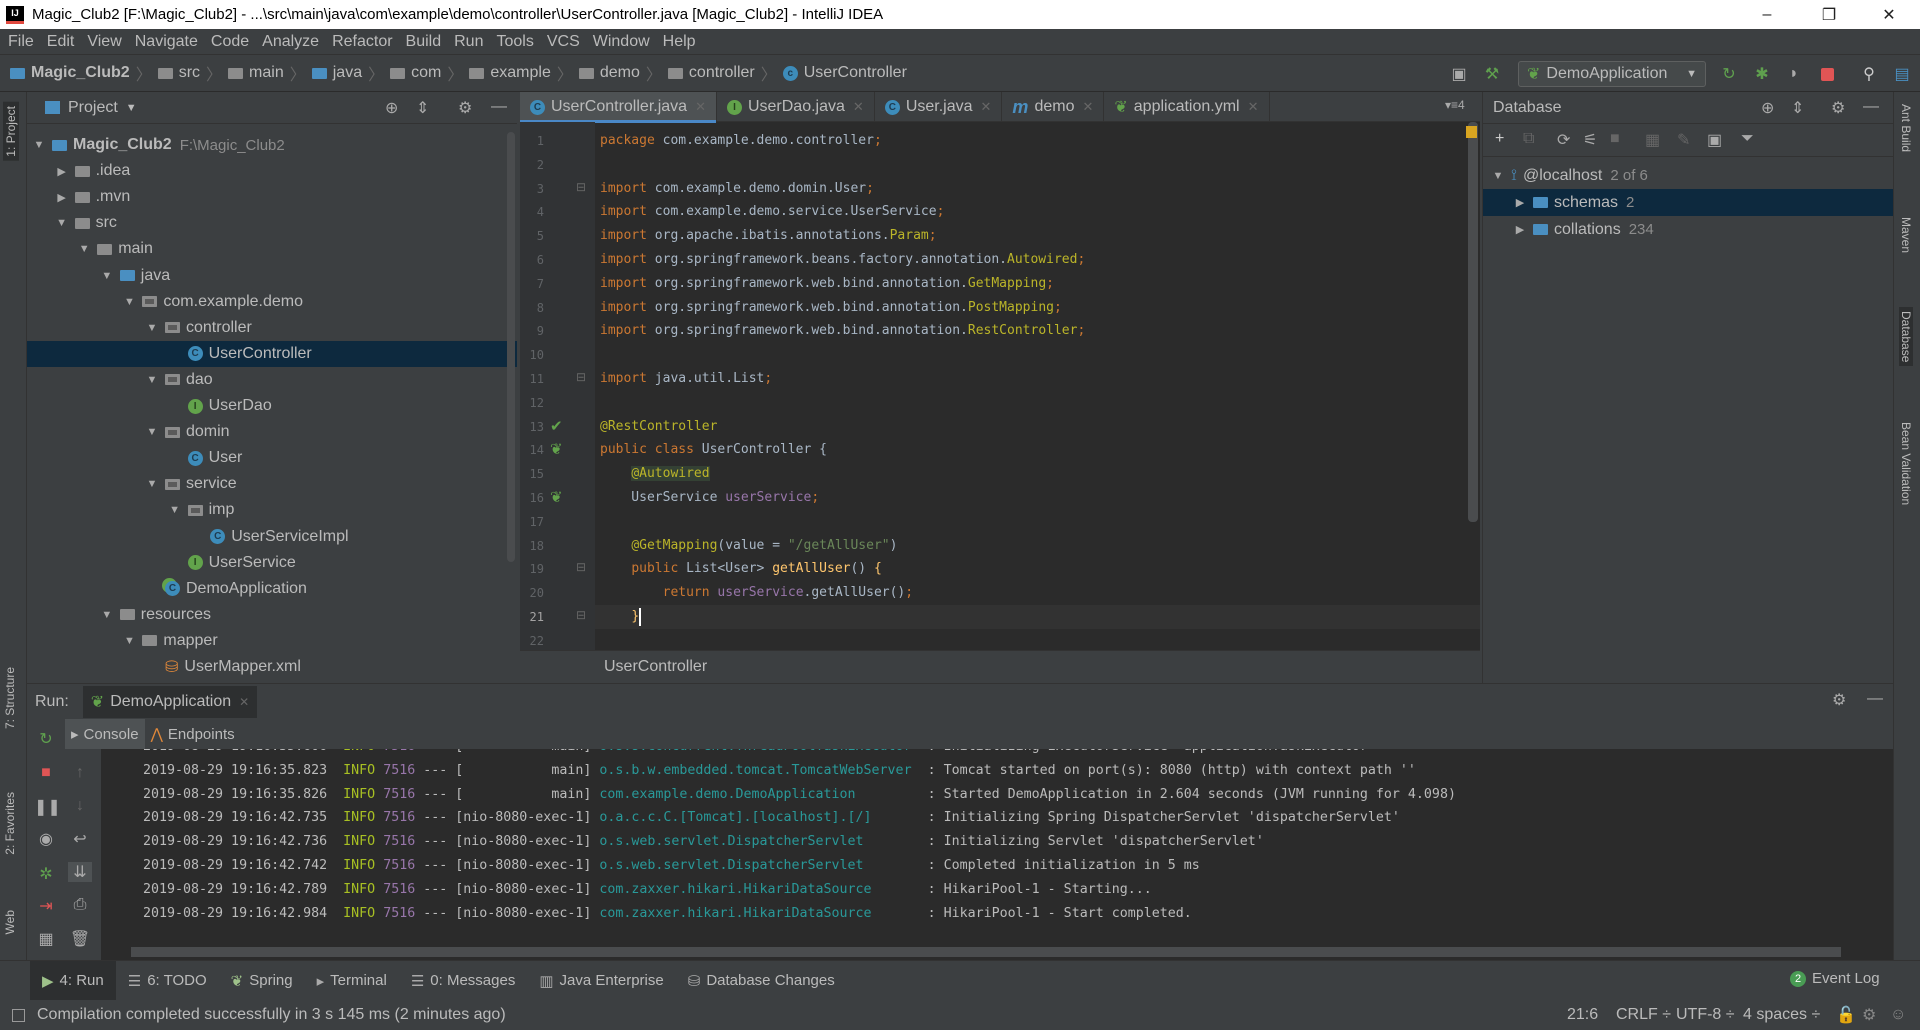 The width and height of the screenshot is (1920, 1030). What do you see at coordinates (1688, 202) in the screenshot?
I see `database-tree-item: ▶ schemas 2` at bounding box center [1688, 202].